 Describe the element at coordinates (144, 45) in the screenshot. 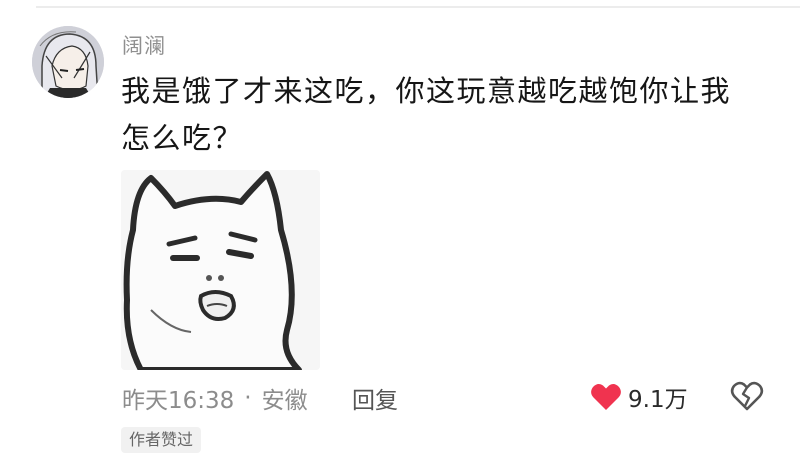

I see `comment-username: 阔澜` at that location.